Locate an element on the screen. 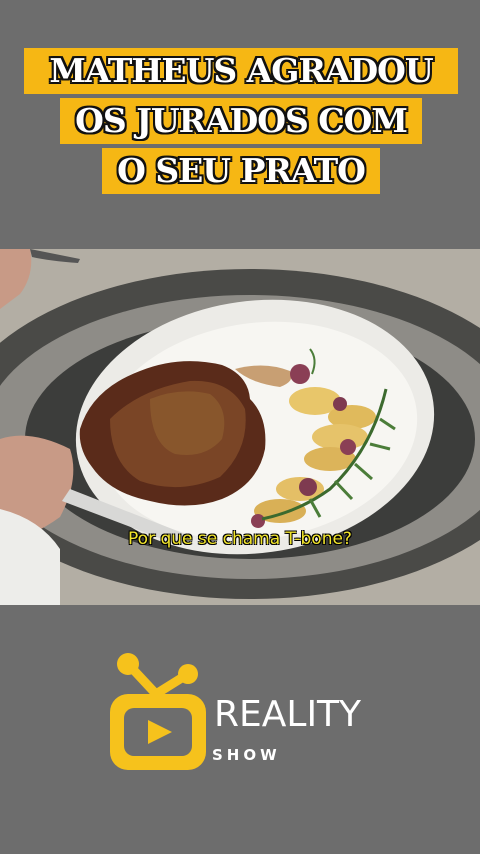 The width and height of the screenshot is (480, 854). reality-show-logo: REALITY SHOW is located at coordinates (239, 717).